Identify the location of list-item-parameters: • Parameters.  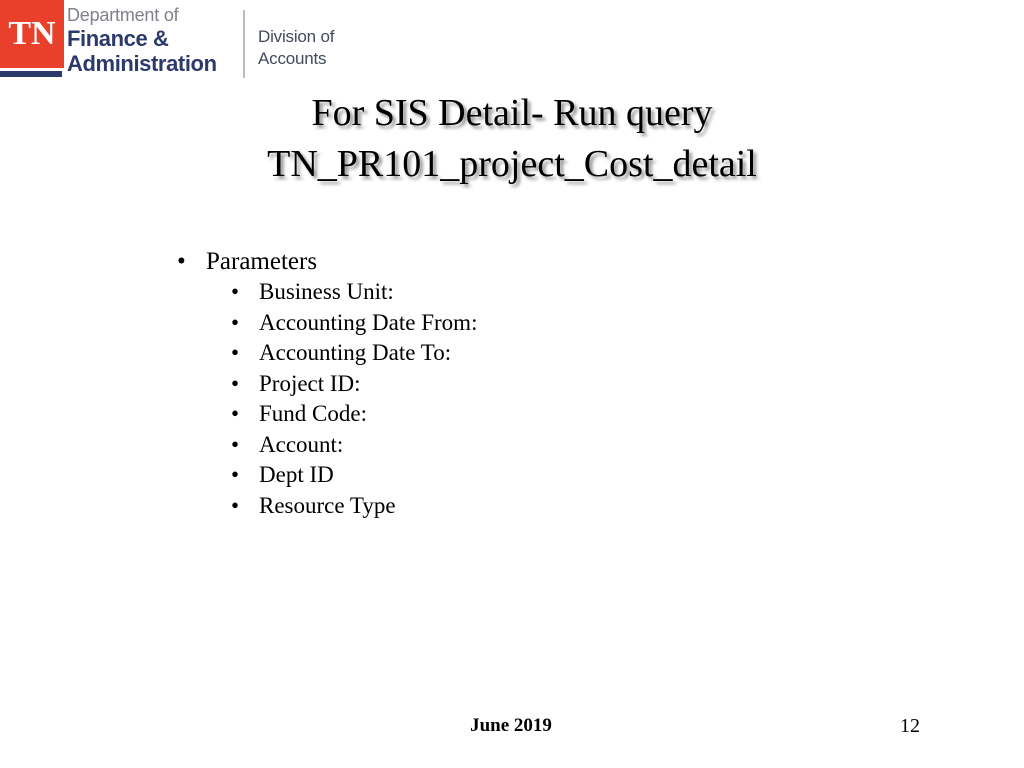
(520, 261).